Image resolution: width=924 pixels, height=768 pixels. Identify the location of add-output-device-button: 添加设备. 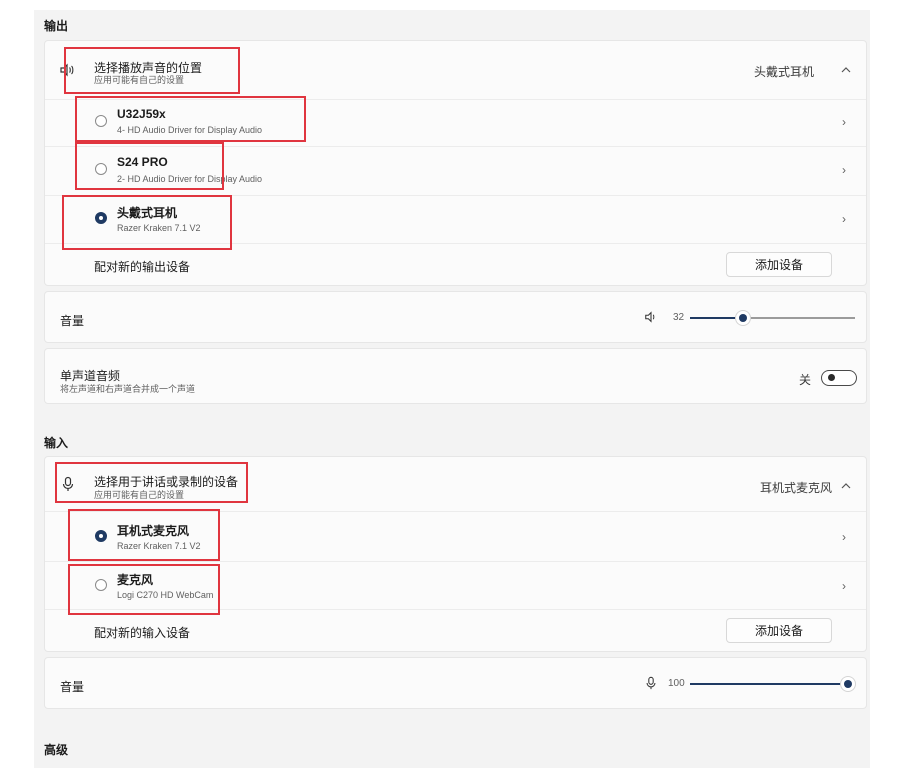
(779, 264).